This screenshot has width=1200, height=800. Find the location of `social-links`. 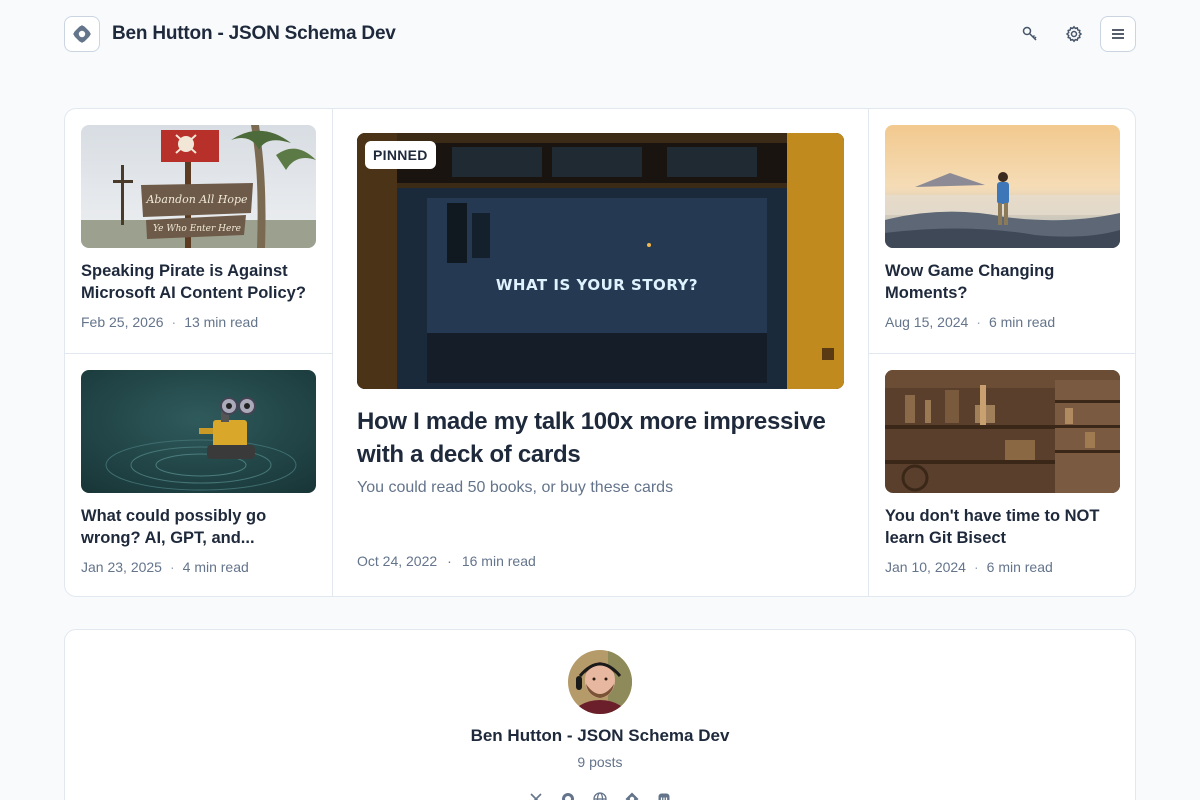

social-links is located at coordinates (600, 796).